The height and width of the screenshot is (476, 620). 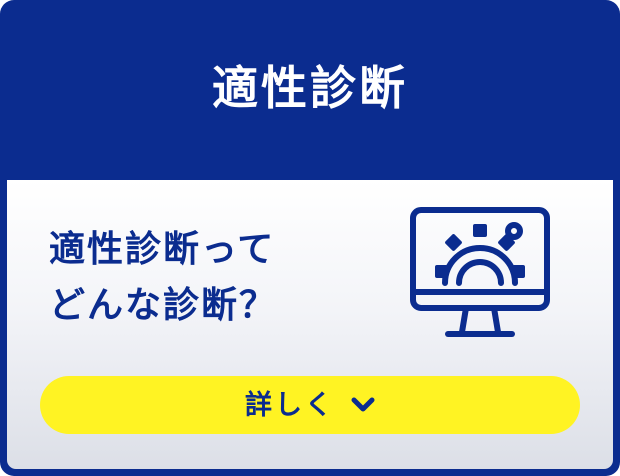 I want to click on question-text: 適性診断って どんな診断？, so click(x=214, y=278).